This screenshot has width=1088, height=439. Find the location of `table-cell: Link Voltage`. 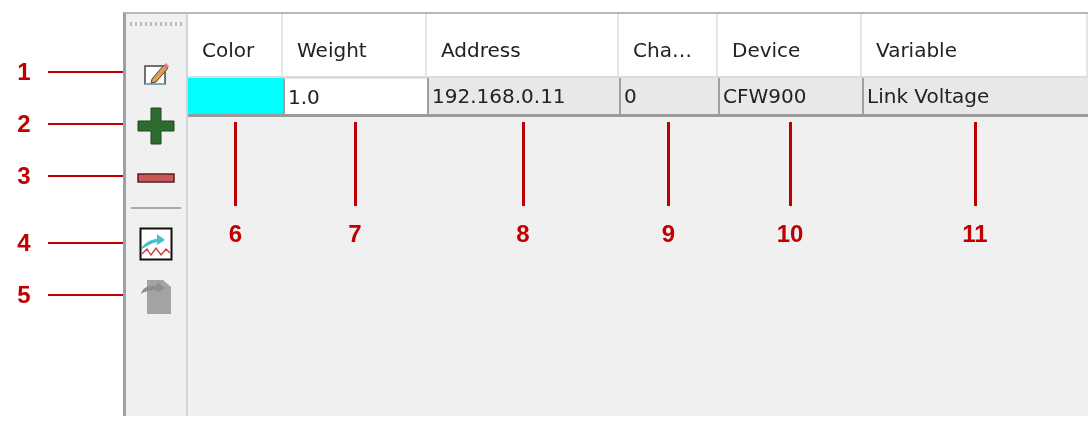

table-cell: Link Voltage is located at coordinates (975, 96).